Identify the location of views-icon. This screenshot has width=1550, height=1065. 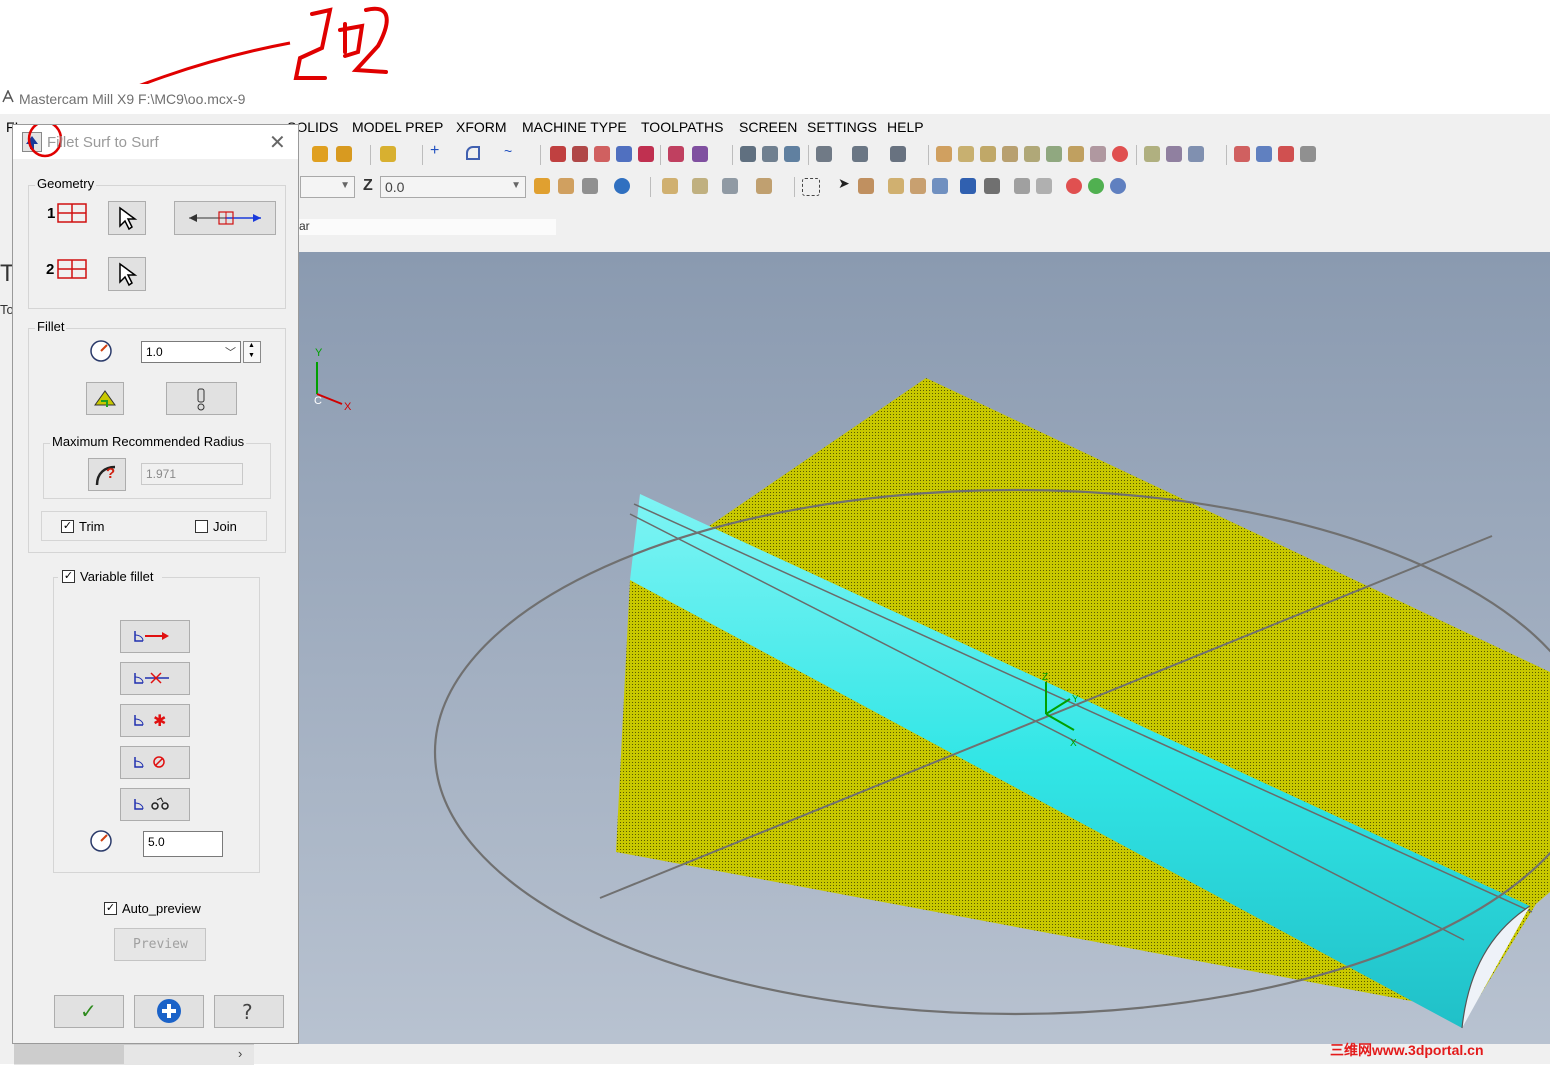
(700, 154).